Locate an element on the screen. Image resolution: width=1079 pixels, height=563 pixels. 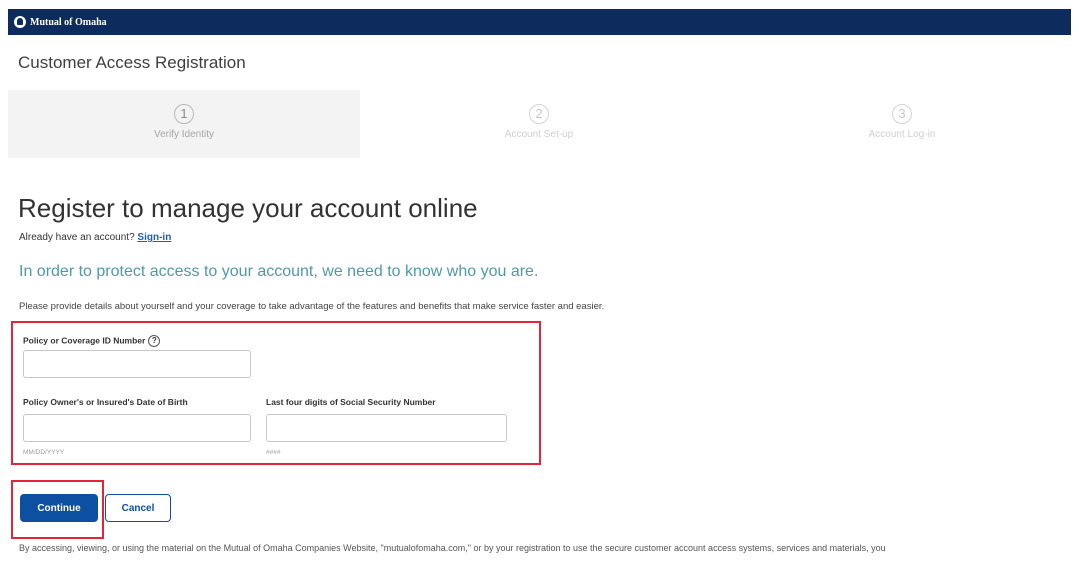
signin-link: Sign-in is located at coordinates (154, 237).